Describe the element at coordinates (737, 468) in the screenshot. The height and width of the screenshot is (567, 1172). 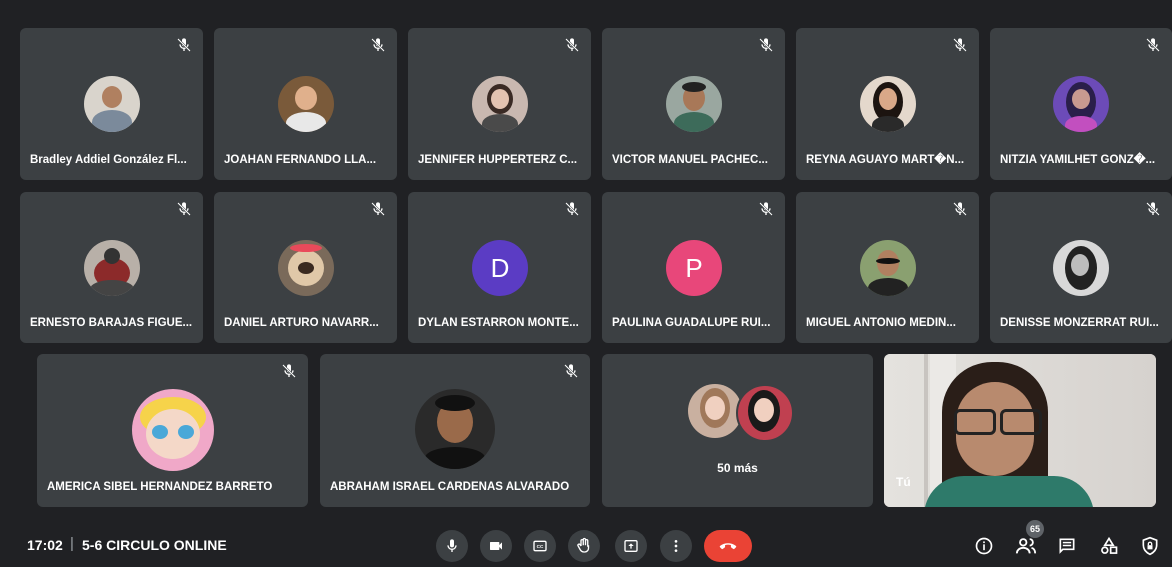
I see `more-participants-count: 50 más` at that location.